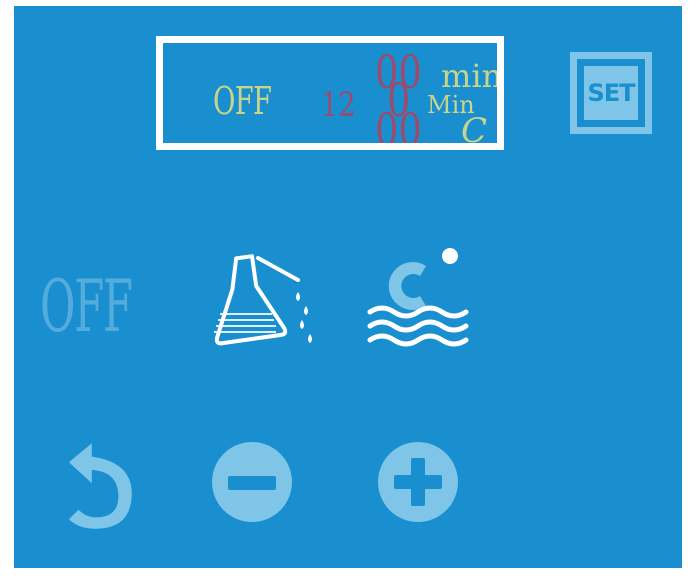 Image resolution: width=696 pixels, height=576 pixels. Describe the element at coordinates (90, 492) in the screenshot. I see `undo-arrow-icon` at that location.